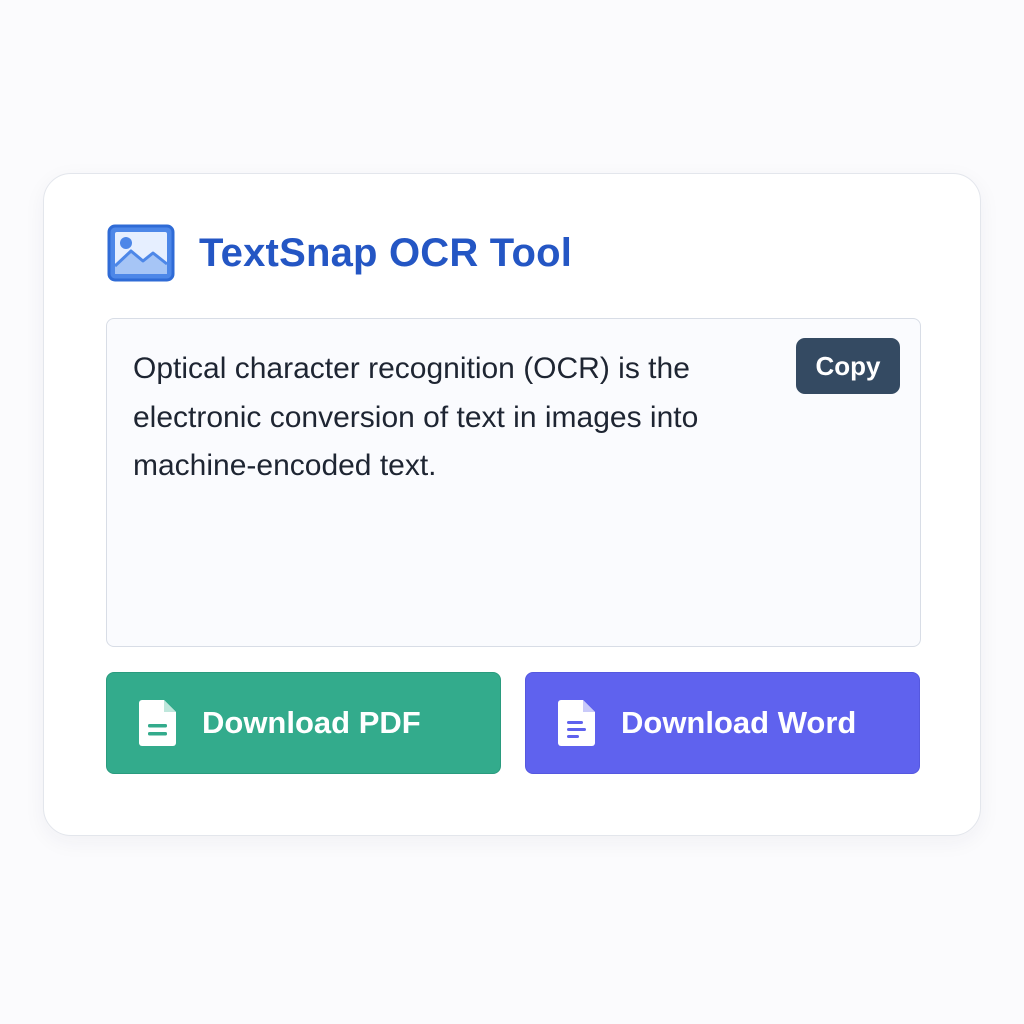 This screenshot has height=1024, width=1024. I want to click on download-pdf-label: Download PDF, so click(311, 722).